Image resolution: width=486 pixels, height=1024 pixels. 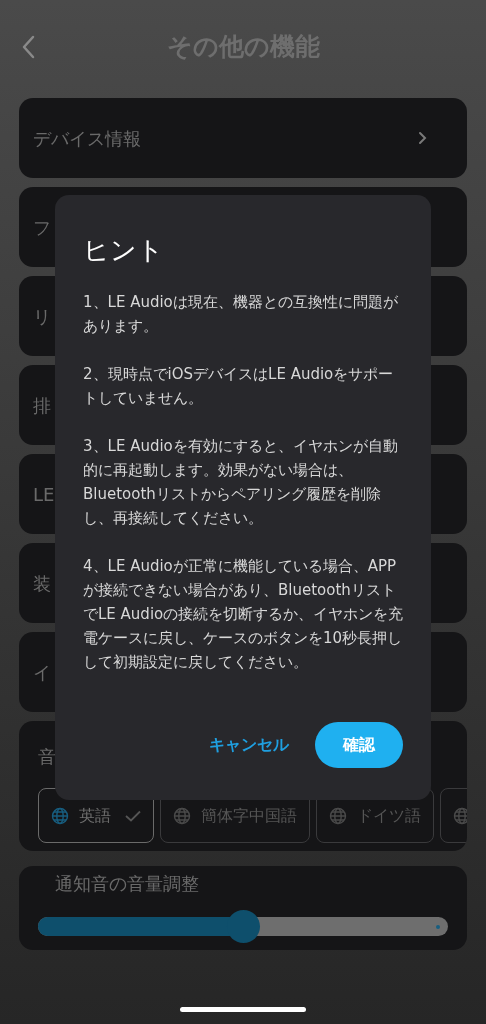 I want to click on row-label: 装, so click(x=42, y=583).